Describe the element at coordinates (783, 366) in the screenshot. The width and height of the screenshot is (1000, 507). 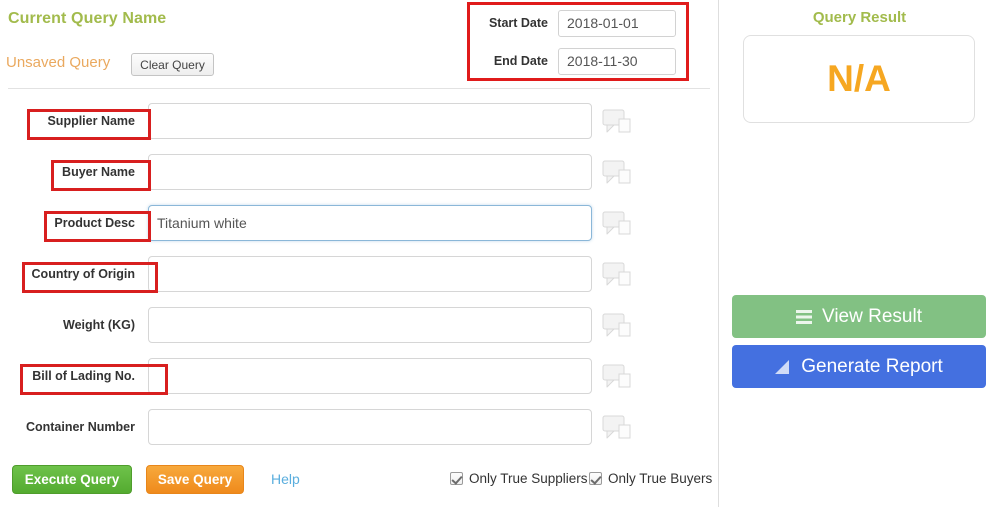
I see `bar-chart-icon` at that location.